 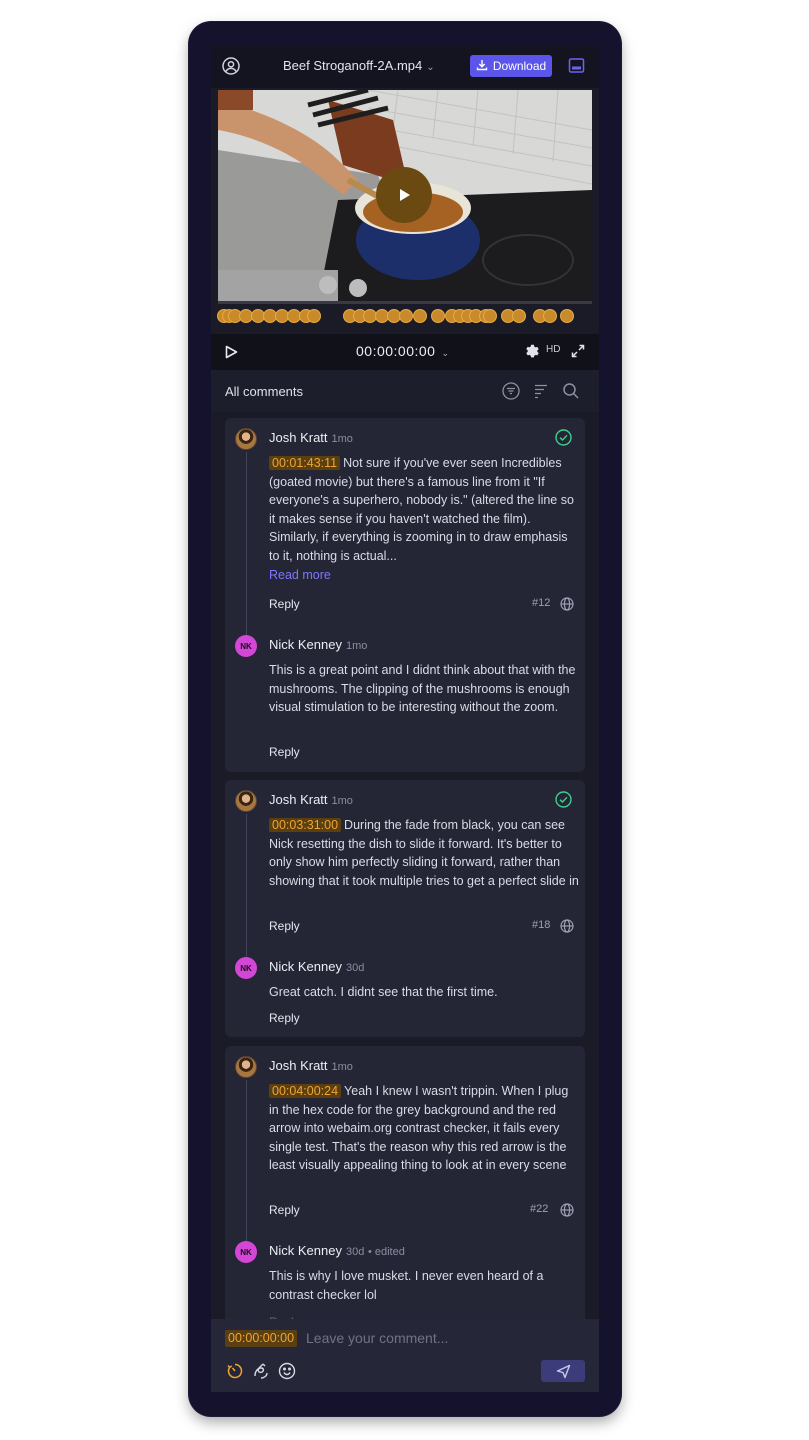 What do you see at coordinates (287, 1371) in the screenshot?
I see `emoji-icon` at bounding box center [287, 1371].